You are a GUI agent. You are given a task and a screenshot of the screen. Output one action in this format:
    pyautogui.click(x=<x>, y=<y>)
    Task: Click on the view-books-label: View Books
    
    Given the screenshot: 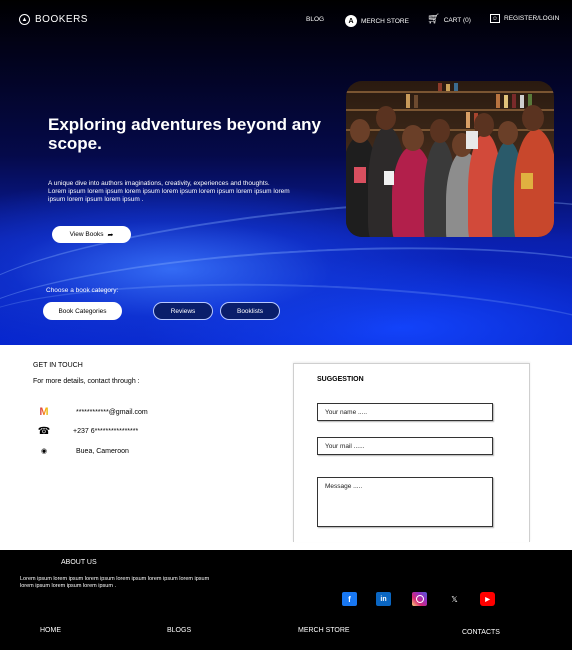 What is the action you would take?
    pyautogui.click(x=86, y=234)
    